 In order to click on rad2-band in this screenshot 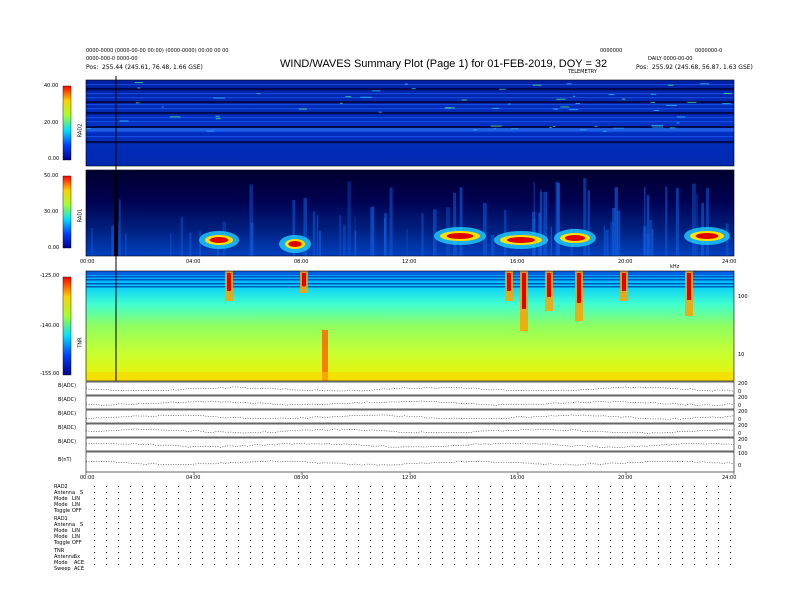, I will do `click(410, 102)`.